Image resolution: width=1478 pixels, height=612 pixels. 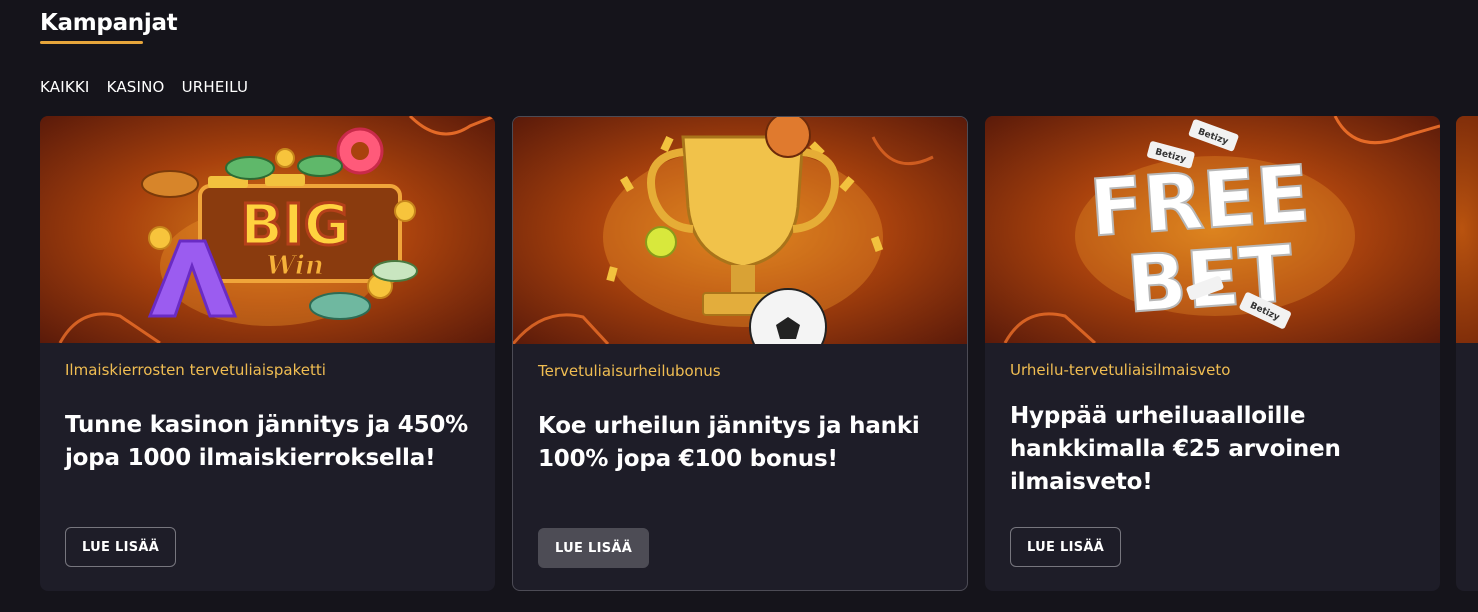 I want to click on promo-category: Tervetuliaisurheilubonus, so click(x=629, y=371).